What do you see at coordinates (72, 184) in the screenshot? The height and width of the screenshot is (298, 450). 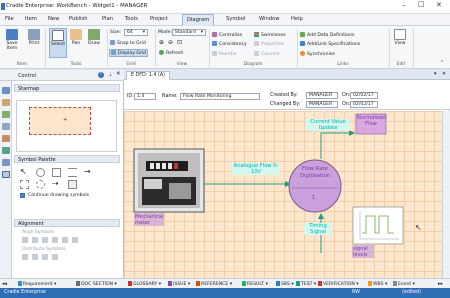 I see `note-symbol-icon` at bounding box center [72, 184].